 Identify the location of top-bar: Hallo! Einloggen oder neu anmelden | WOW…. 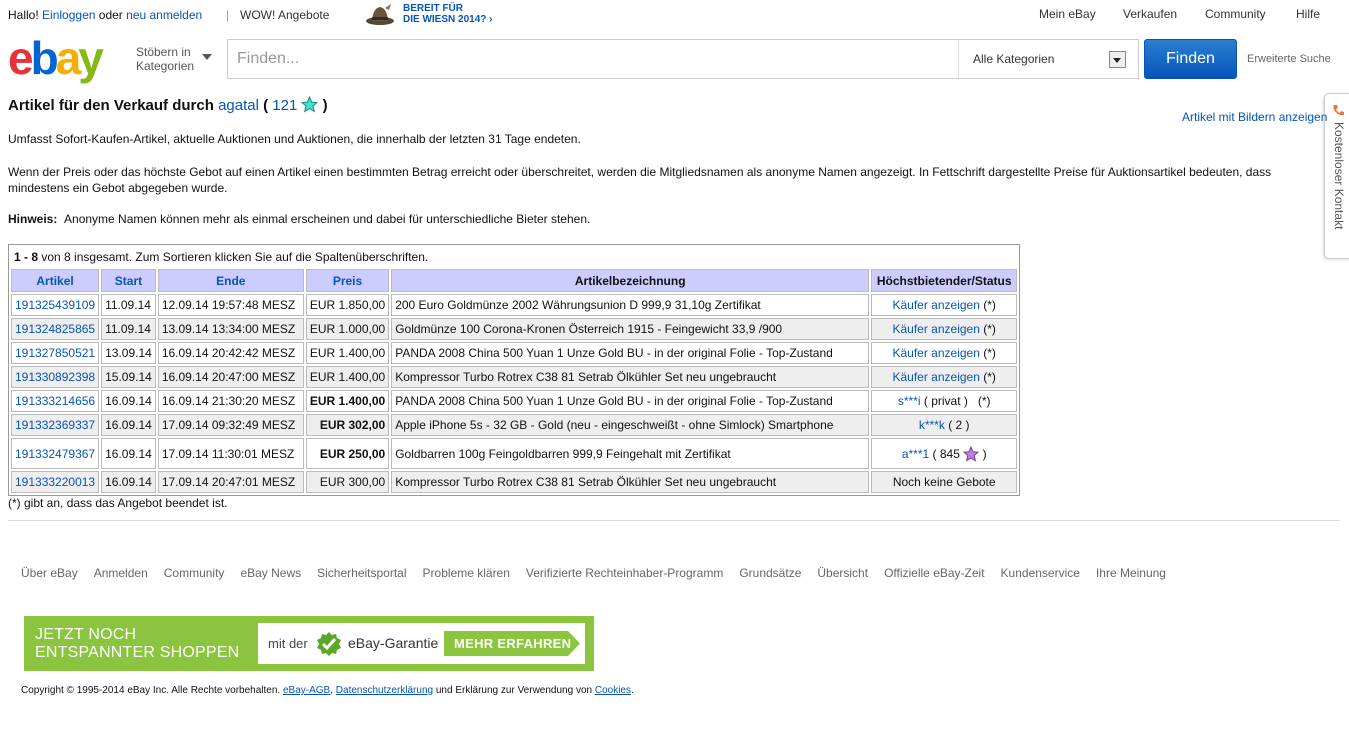
(664, 14).